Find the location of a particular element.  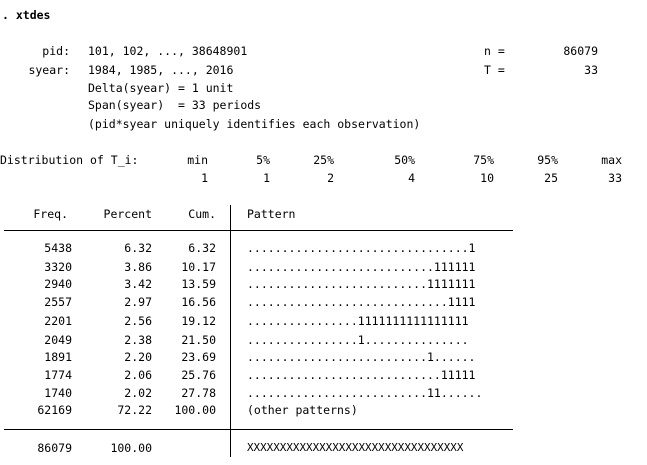

total-pattern: XXXXXXXXXXXXXXXXXXXXXXXXXXXXXXXXX is located at coordinates (355, 447).